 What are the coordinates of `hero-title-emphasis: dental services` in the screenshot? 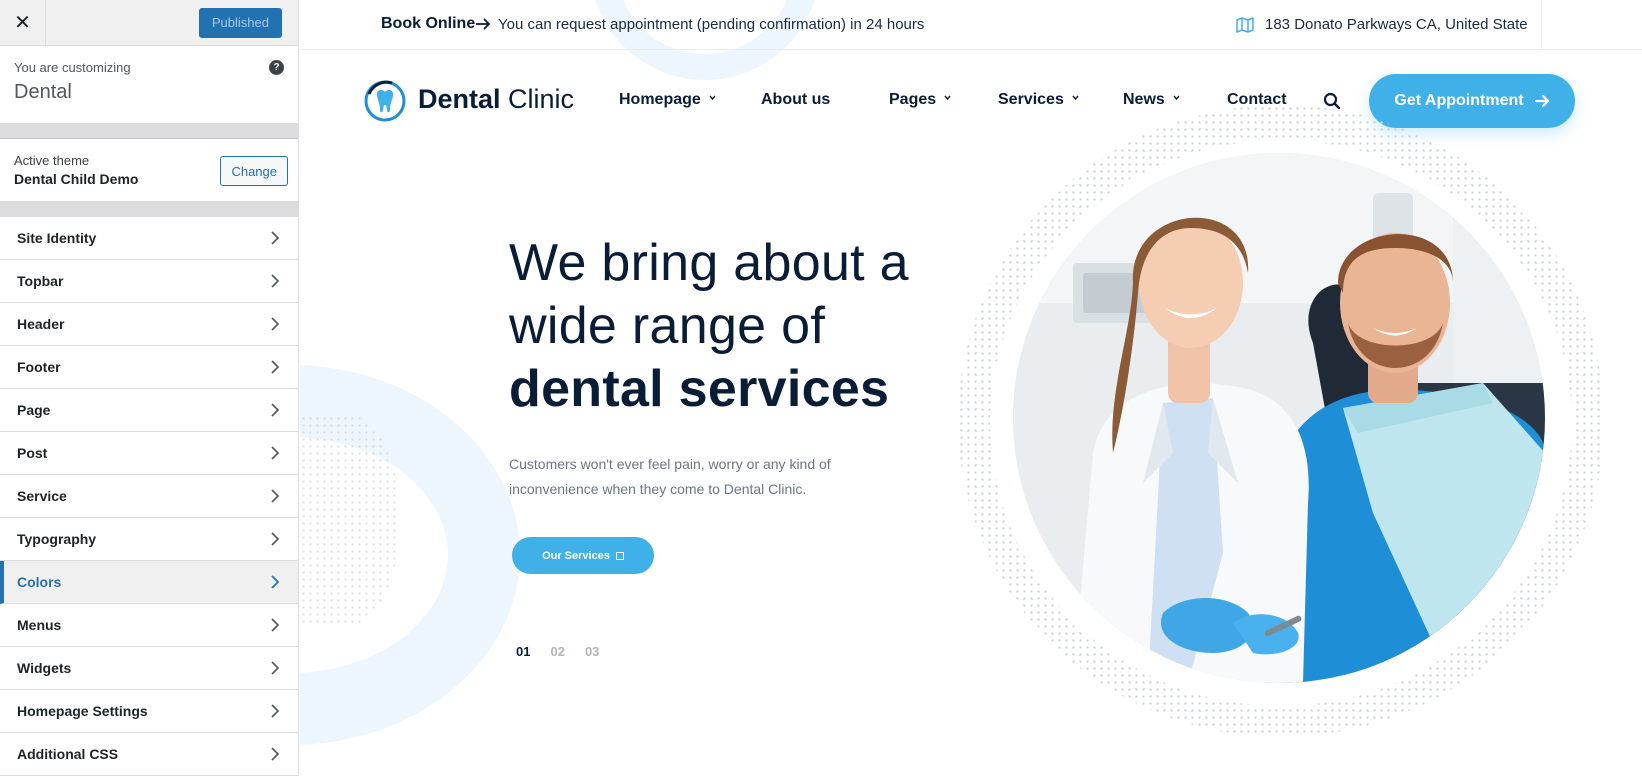 It's located at (699, 389).